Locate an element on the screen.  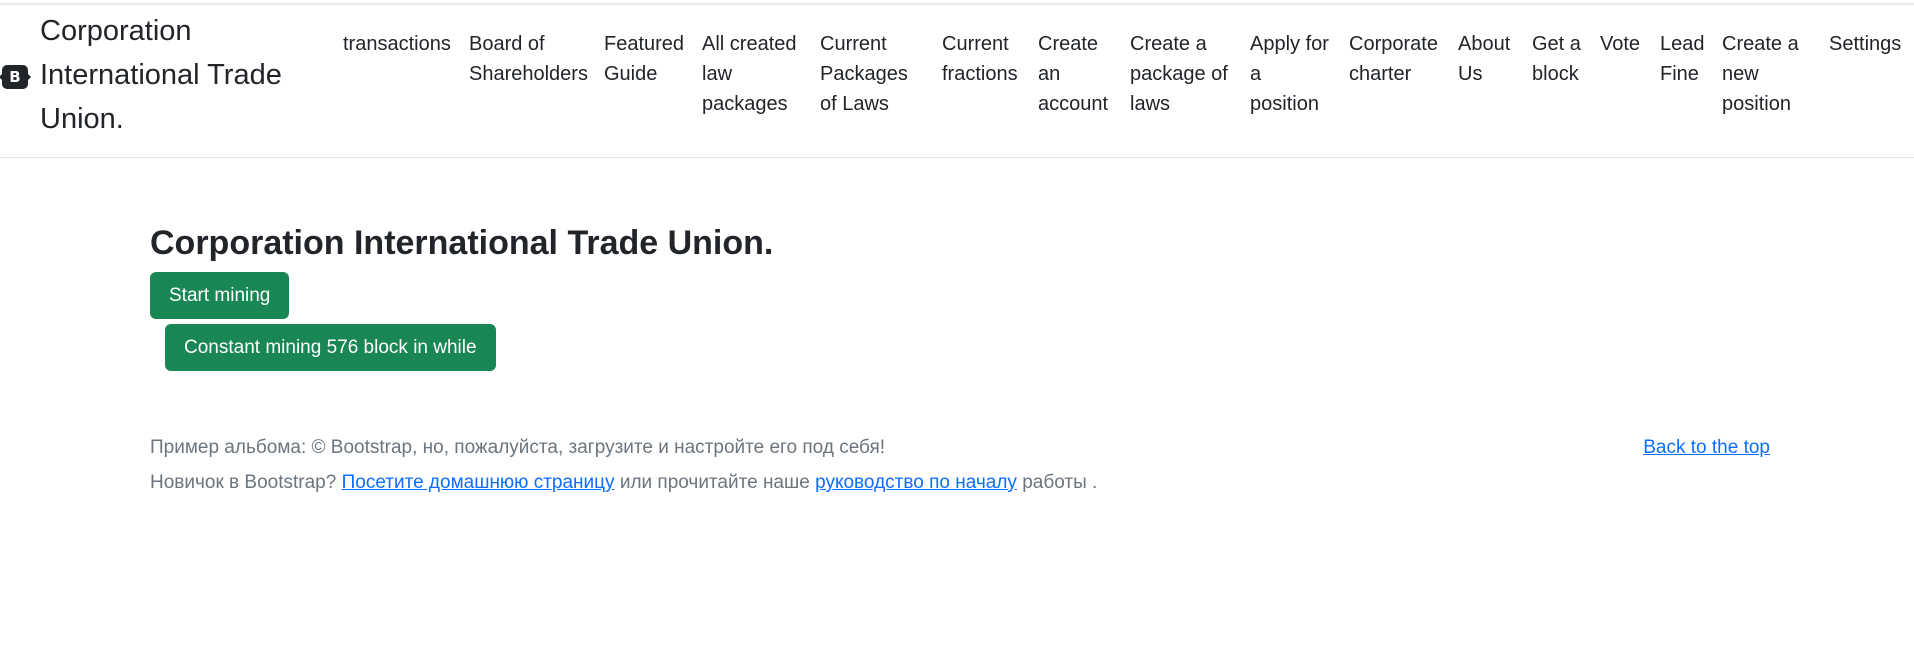
footer-line-2-suffix: работы . is located at coordinates (1060, 482).